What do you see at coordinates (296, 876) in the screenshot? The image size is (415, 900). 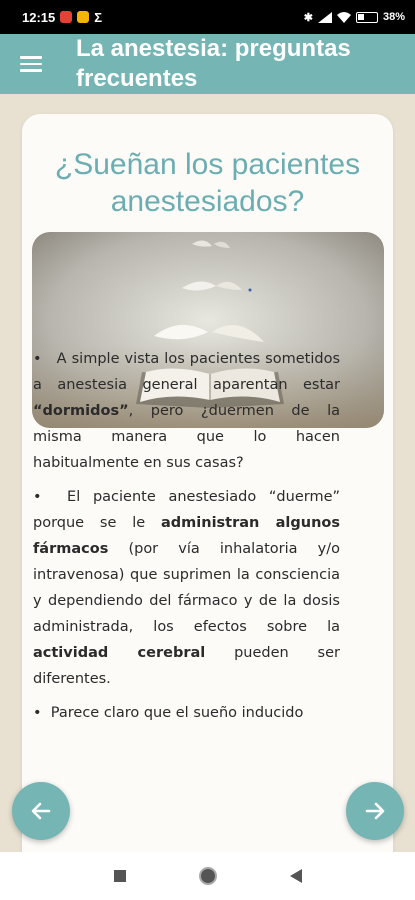 I see `triangle-back-icon` at bounding box center [296, 876].